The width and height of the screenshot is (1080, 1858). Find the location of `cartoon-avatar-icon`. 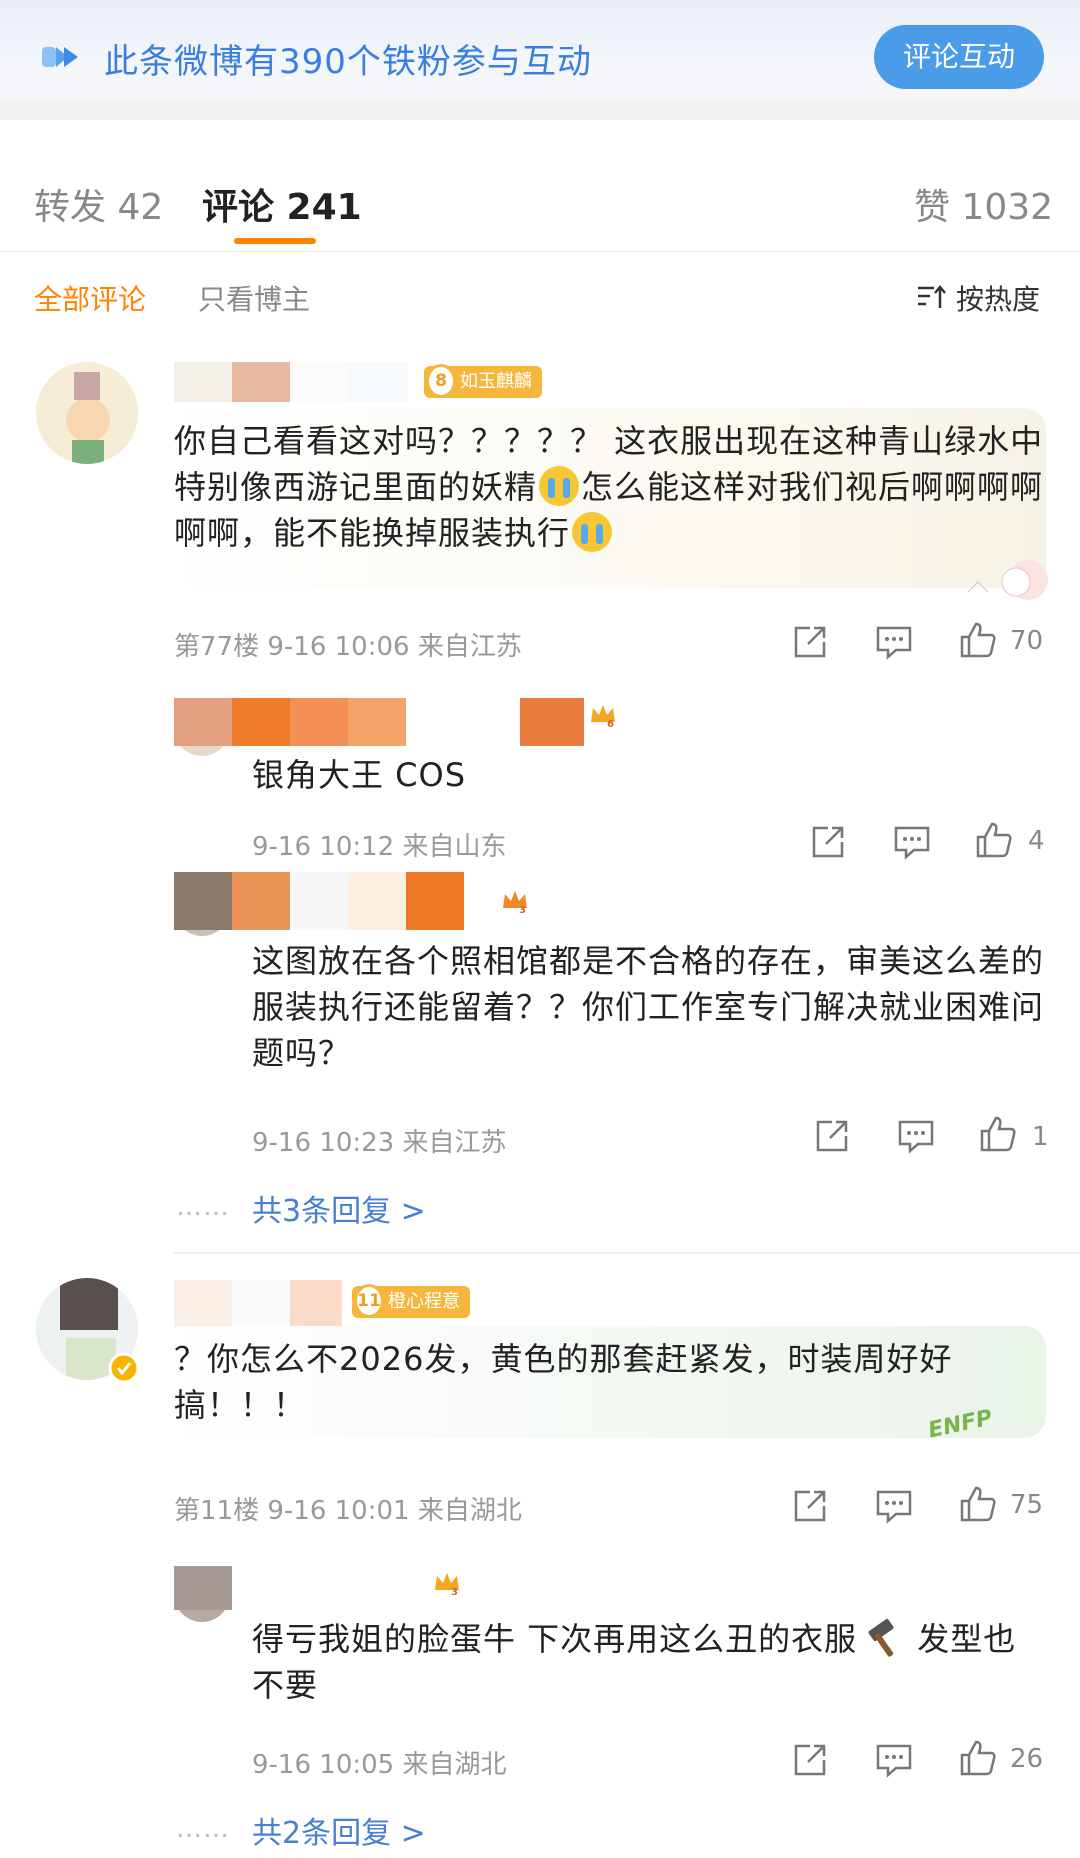

cartoon-avatar-icon is located at coordinates (87, 413).